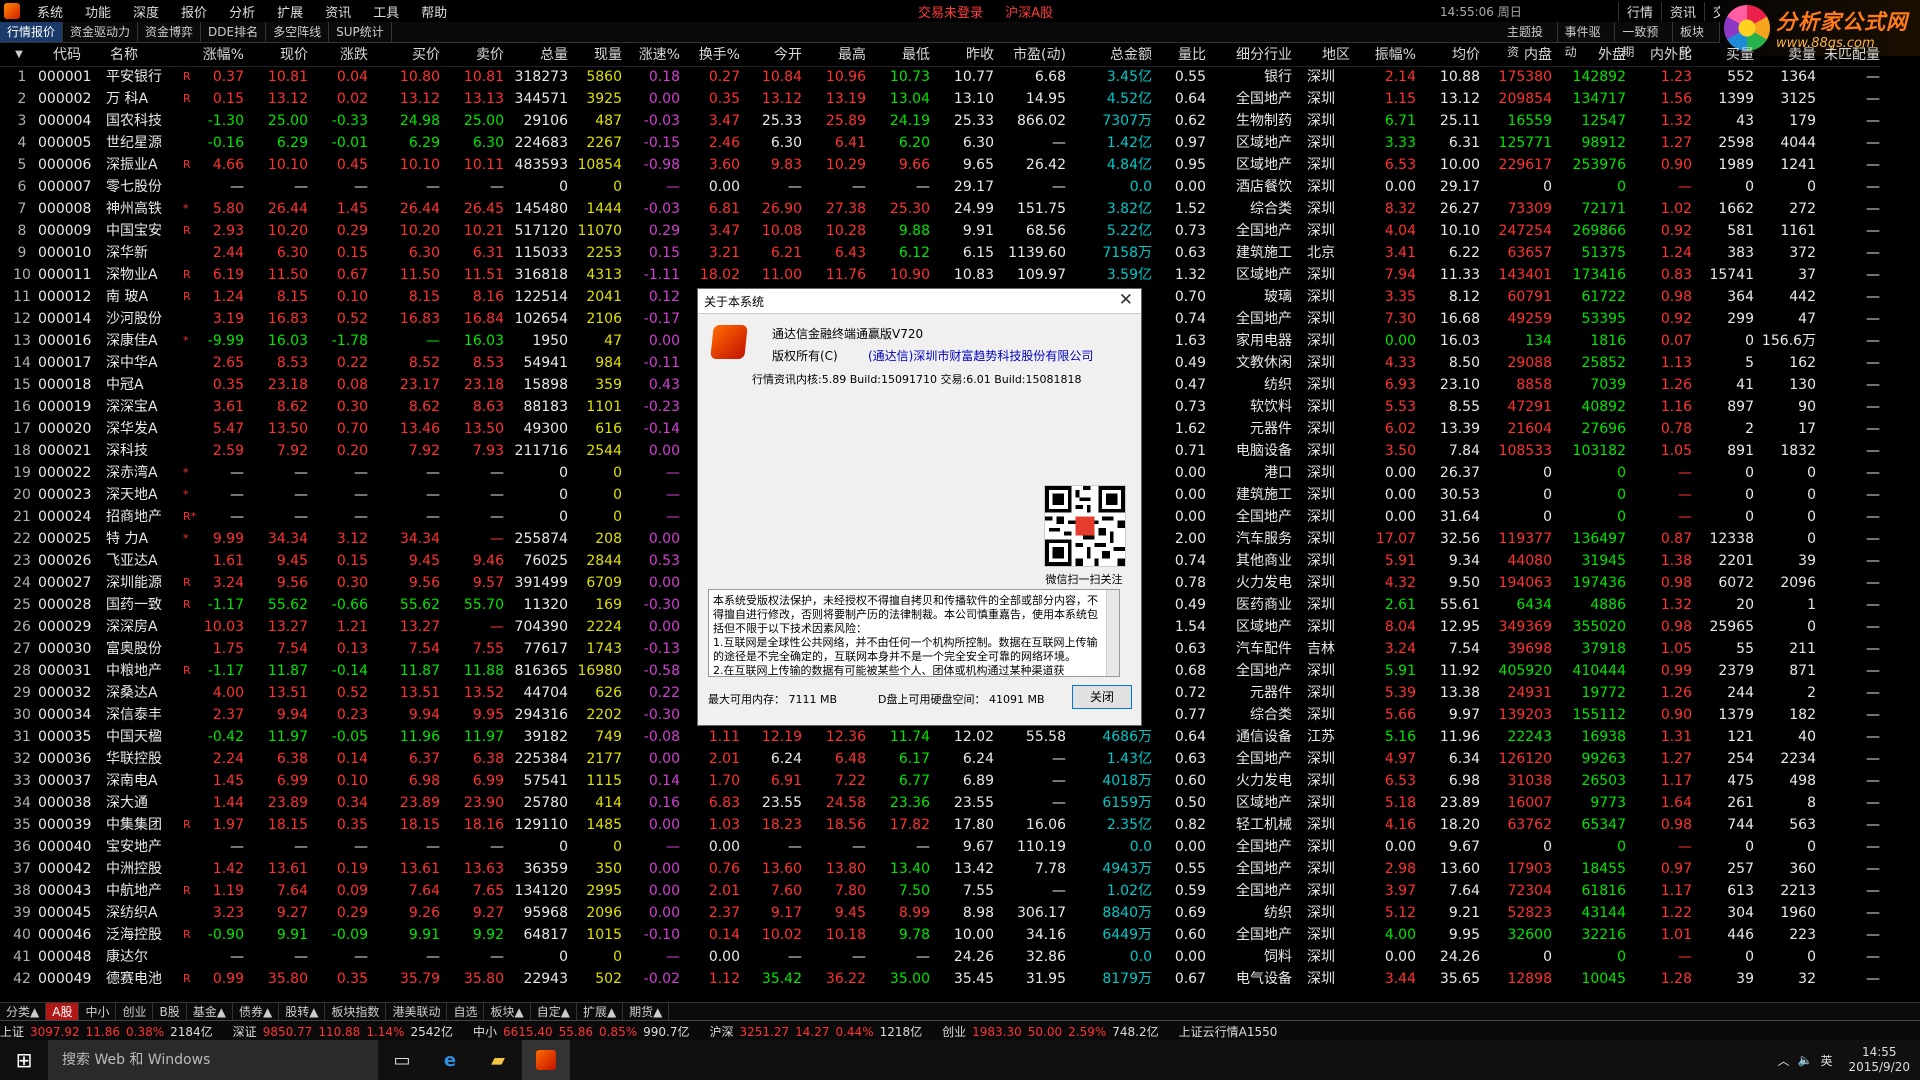 The image size is (1920, 1080). I want to click on function-tab: 行情报价, so click(32, 32).